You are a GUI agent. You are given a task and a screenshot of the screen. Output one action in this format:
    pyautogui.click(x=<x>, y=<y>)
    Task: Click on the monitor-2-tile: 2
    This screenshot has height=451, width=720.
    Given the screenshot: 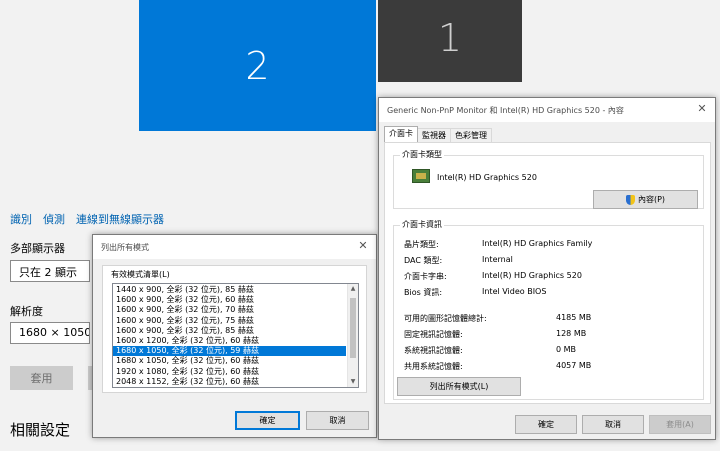 What is the action you would take?
    pyautogui.click(x=257, y=65)
    